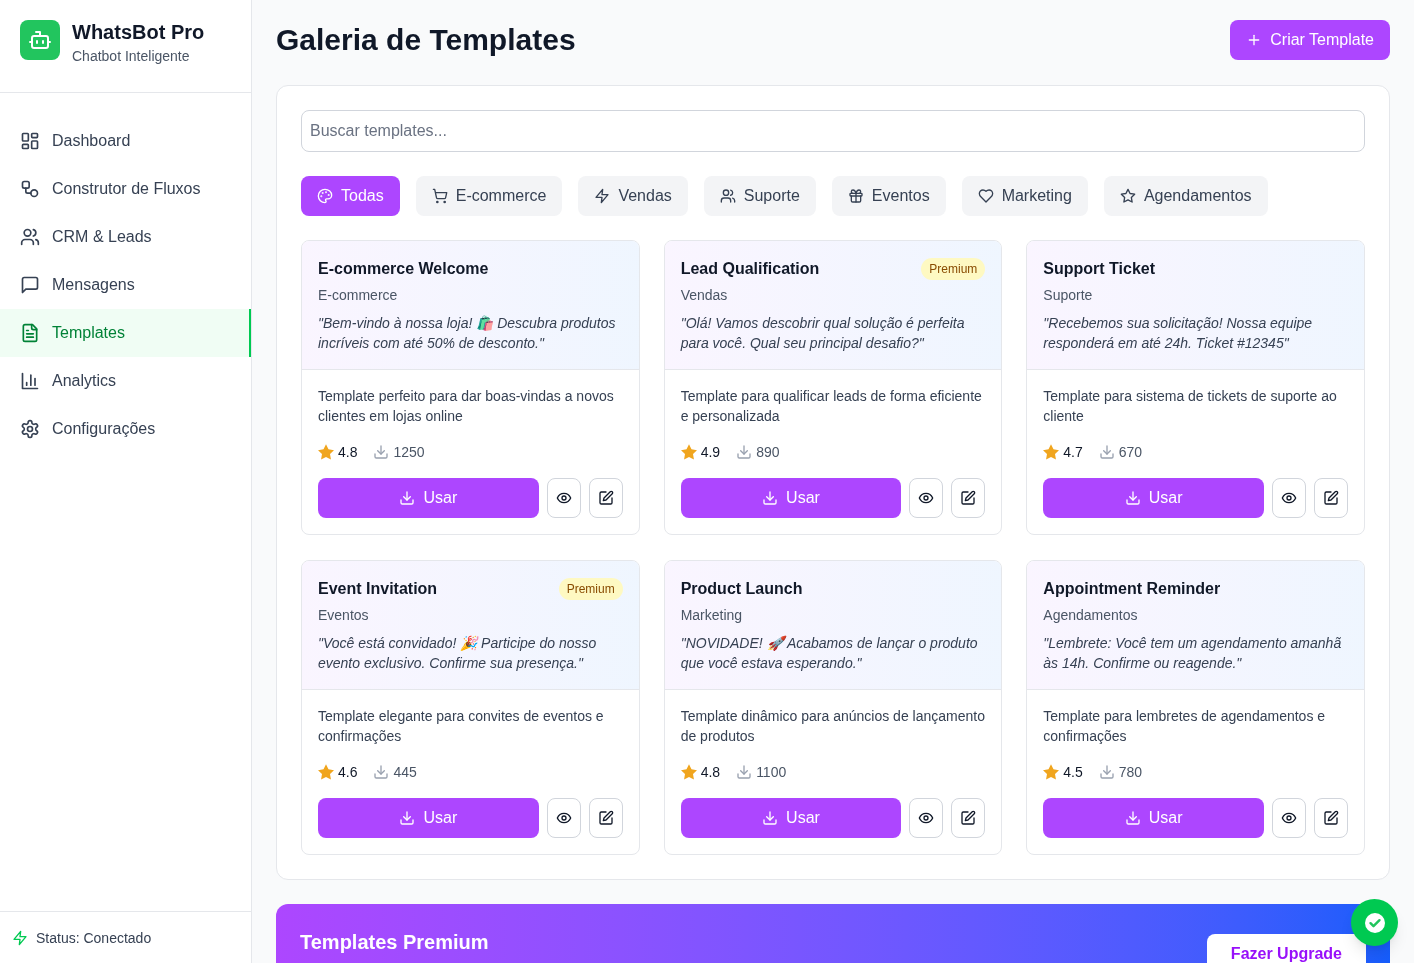 The image size is (1414, 963). I want to click on heart-icon, so click(985, 196).